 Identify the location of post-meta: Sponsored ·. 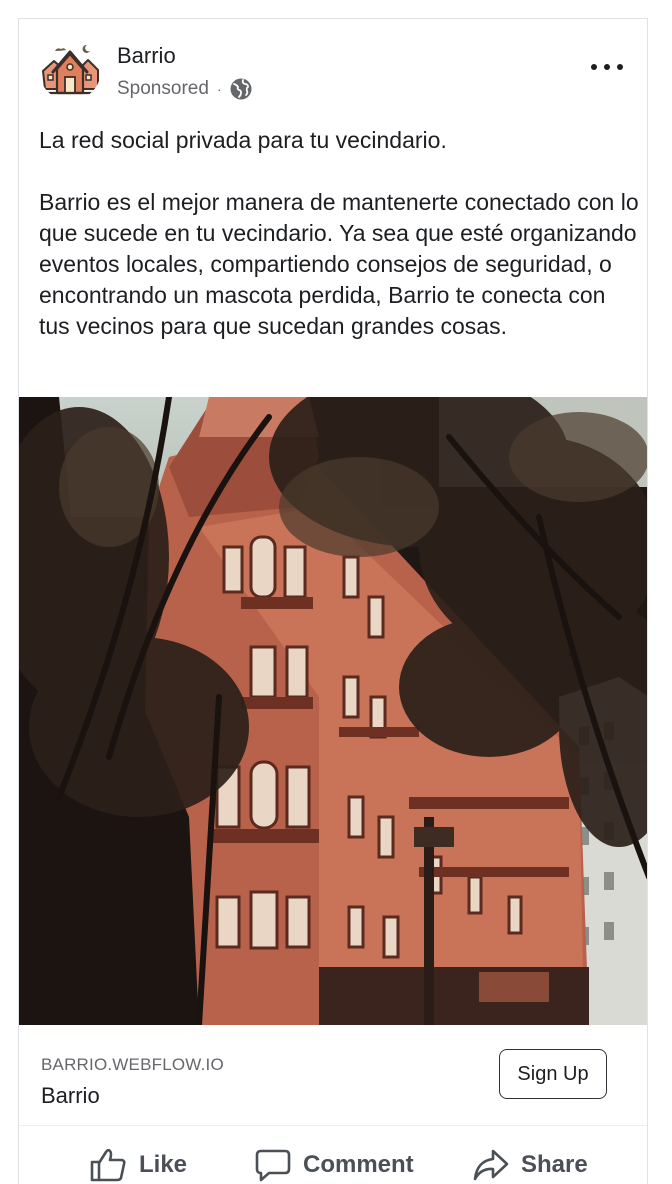
(185, 89).